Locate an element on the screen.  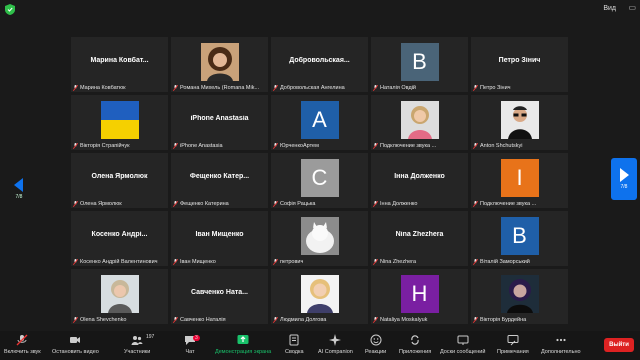
participant-tile: Савченко Ната... Савченко Наталія is located at coordinates (219, 296).